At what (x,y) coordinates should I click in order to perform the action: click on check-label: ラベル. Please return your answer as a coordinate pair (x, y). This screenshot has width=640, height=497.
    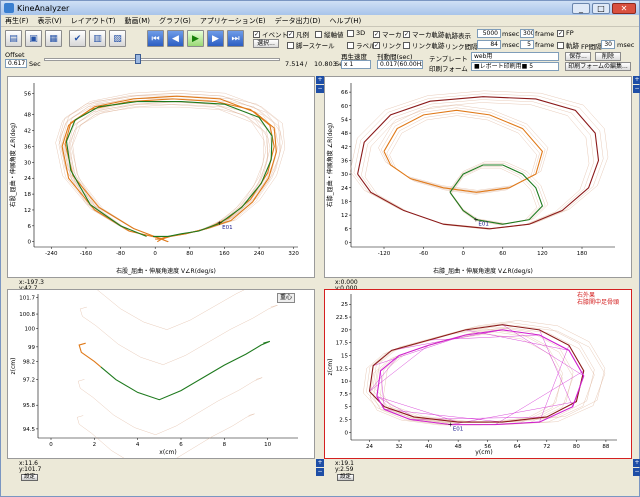
    Looking at the image, I should click on (361, 45).